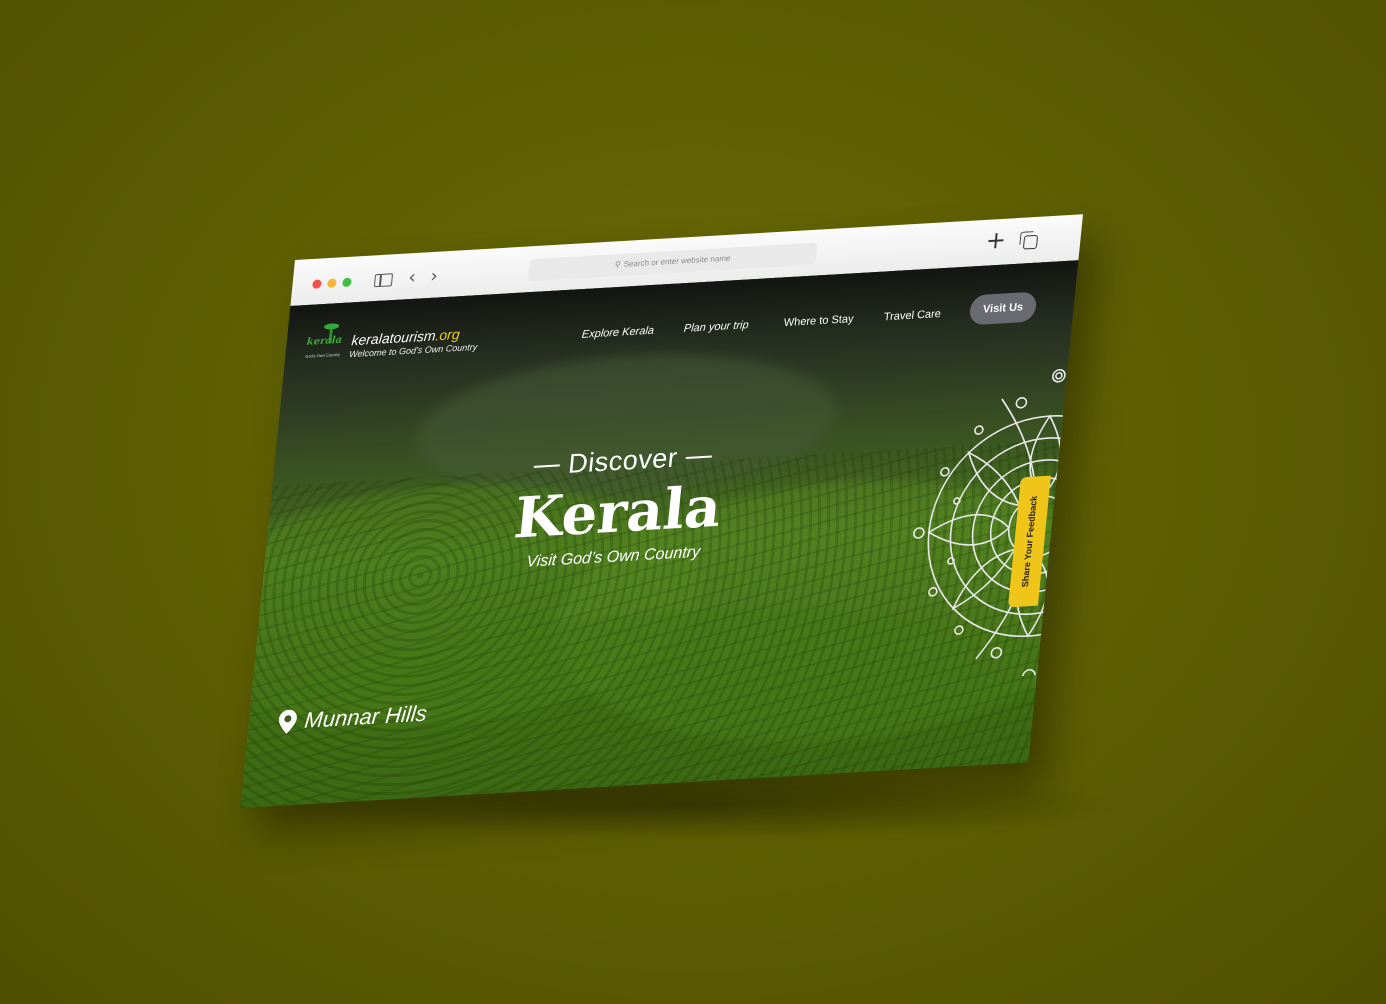 Image resolution: width=1386 pixels, height=1004 pixels. Describe the element at coordinates (383, 280) in the screenshot. I see `sidebar-toggle-icon` at that location.